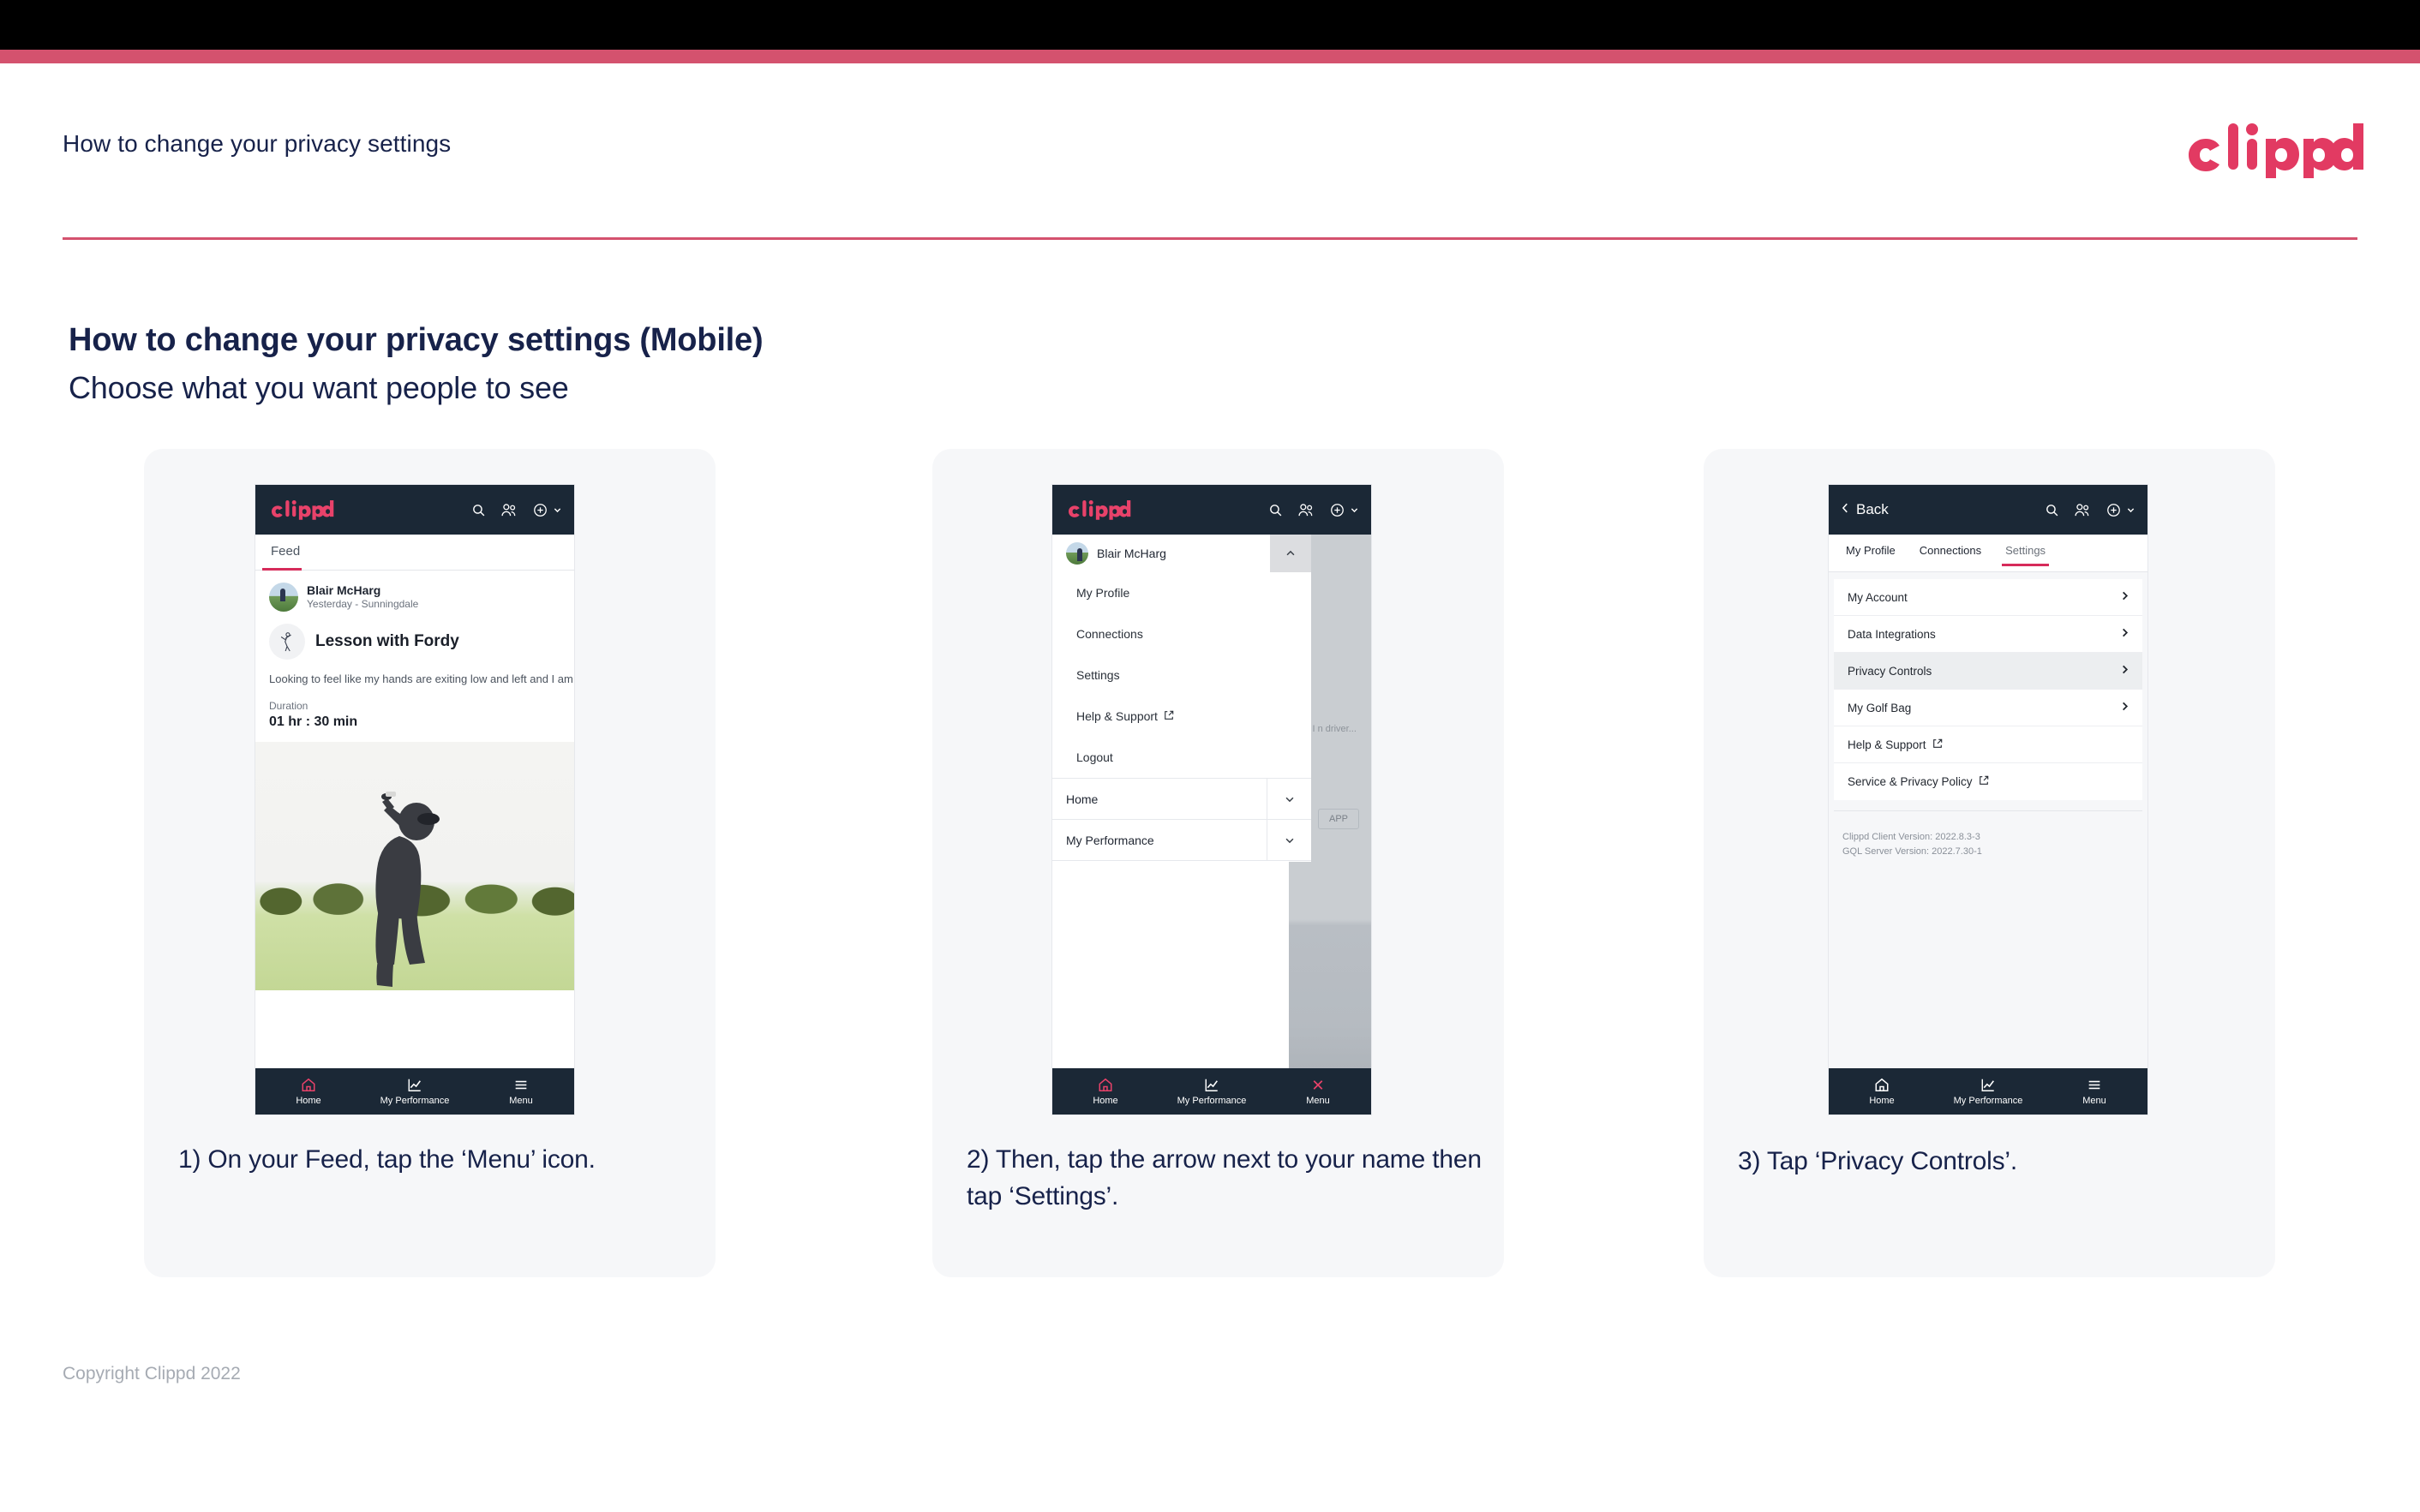  I want to click on lesson-row: Lesson with Fordy, so click(414, 642).